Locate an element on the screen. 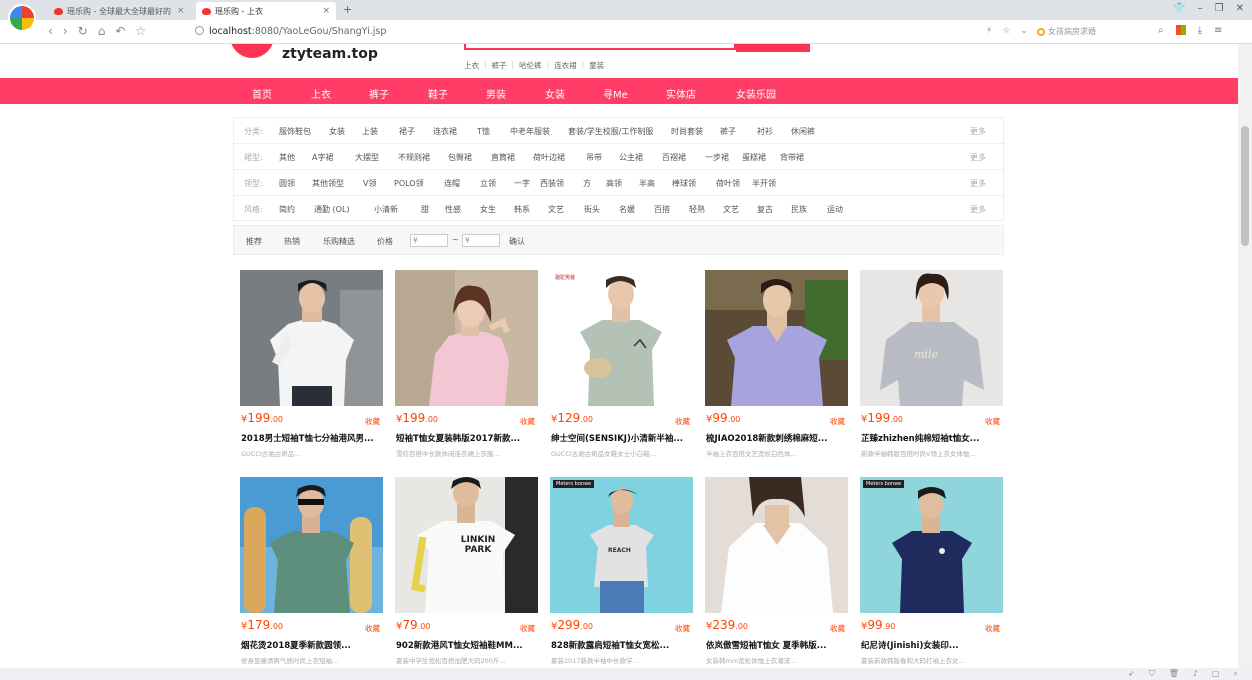 The width and height of the screenshot is (1252, 680). filter-option: 半开领 is located at coordinates (764, 183).